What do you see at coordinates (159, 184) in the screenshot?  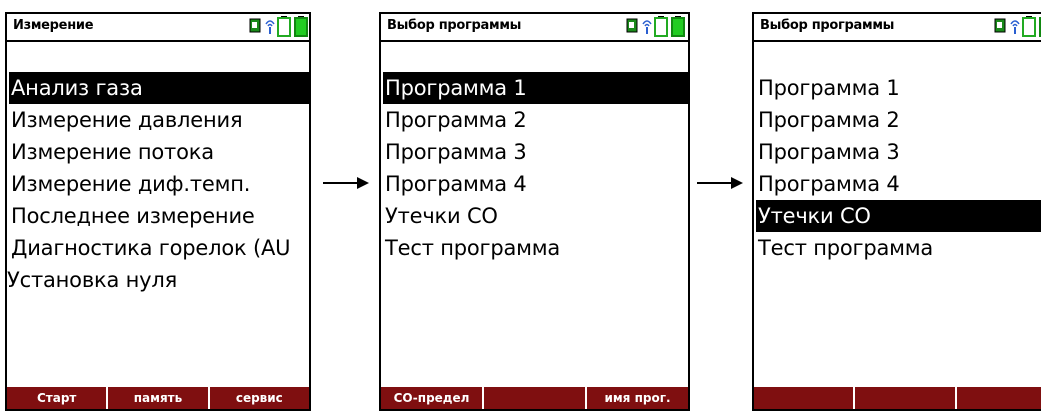 I see `menu-item-diff-temp: Измерение диф.темп.` at bounding box center [159, 184].